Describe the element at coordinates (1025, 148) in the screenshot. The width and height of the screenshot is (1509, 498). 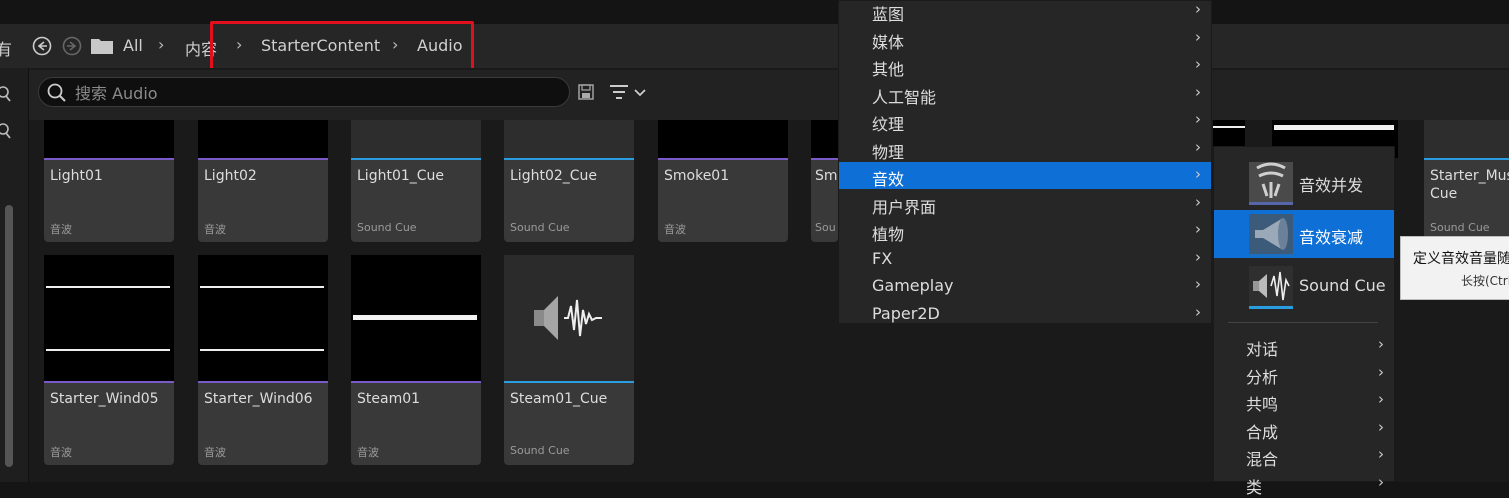
I see `menu-item-physics: 物理 ›` at that location.